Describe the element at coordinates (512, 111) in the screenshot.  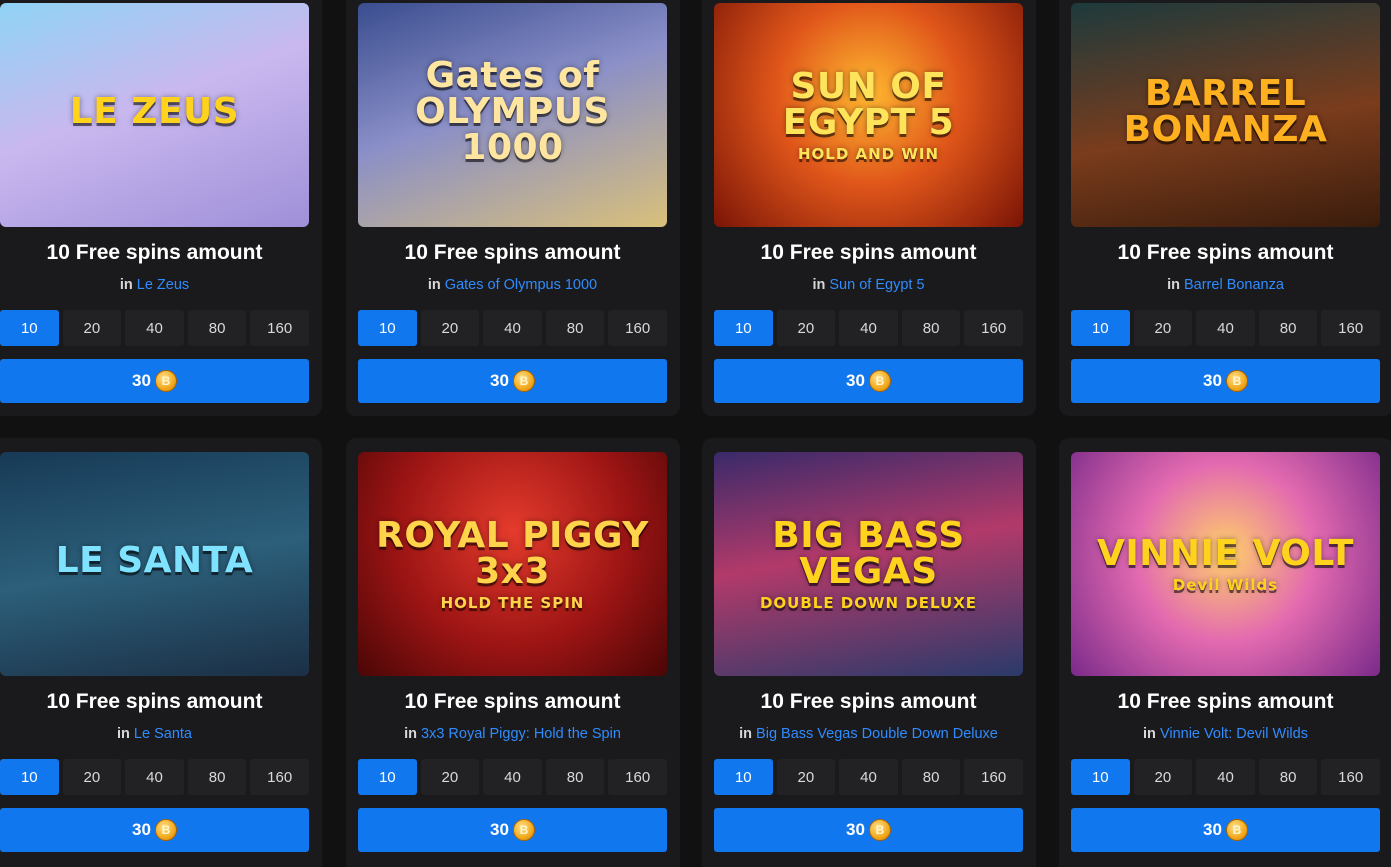
I see `game-logo-text: Gates of OLYMPUS 1000` at that location.